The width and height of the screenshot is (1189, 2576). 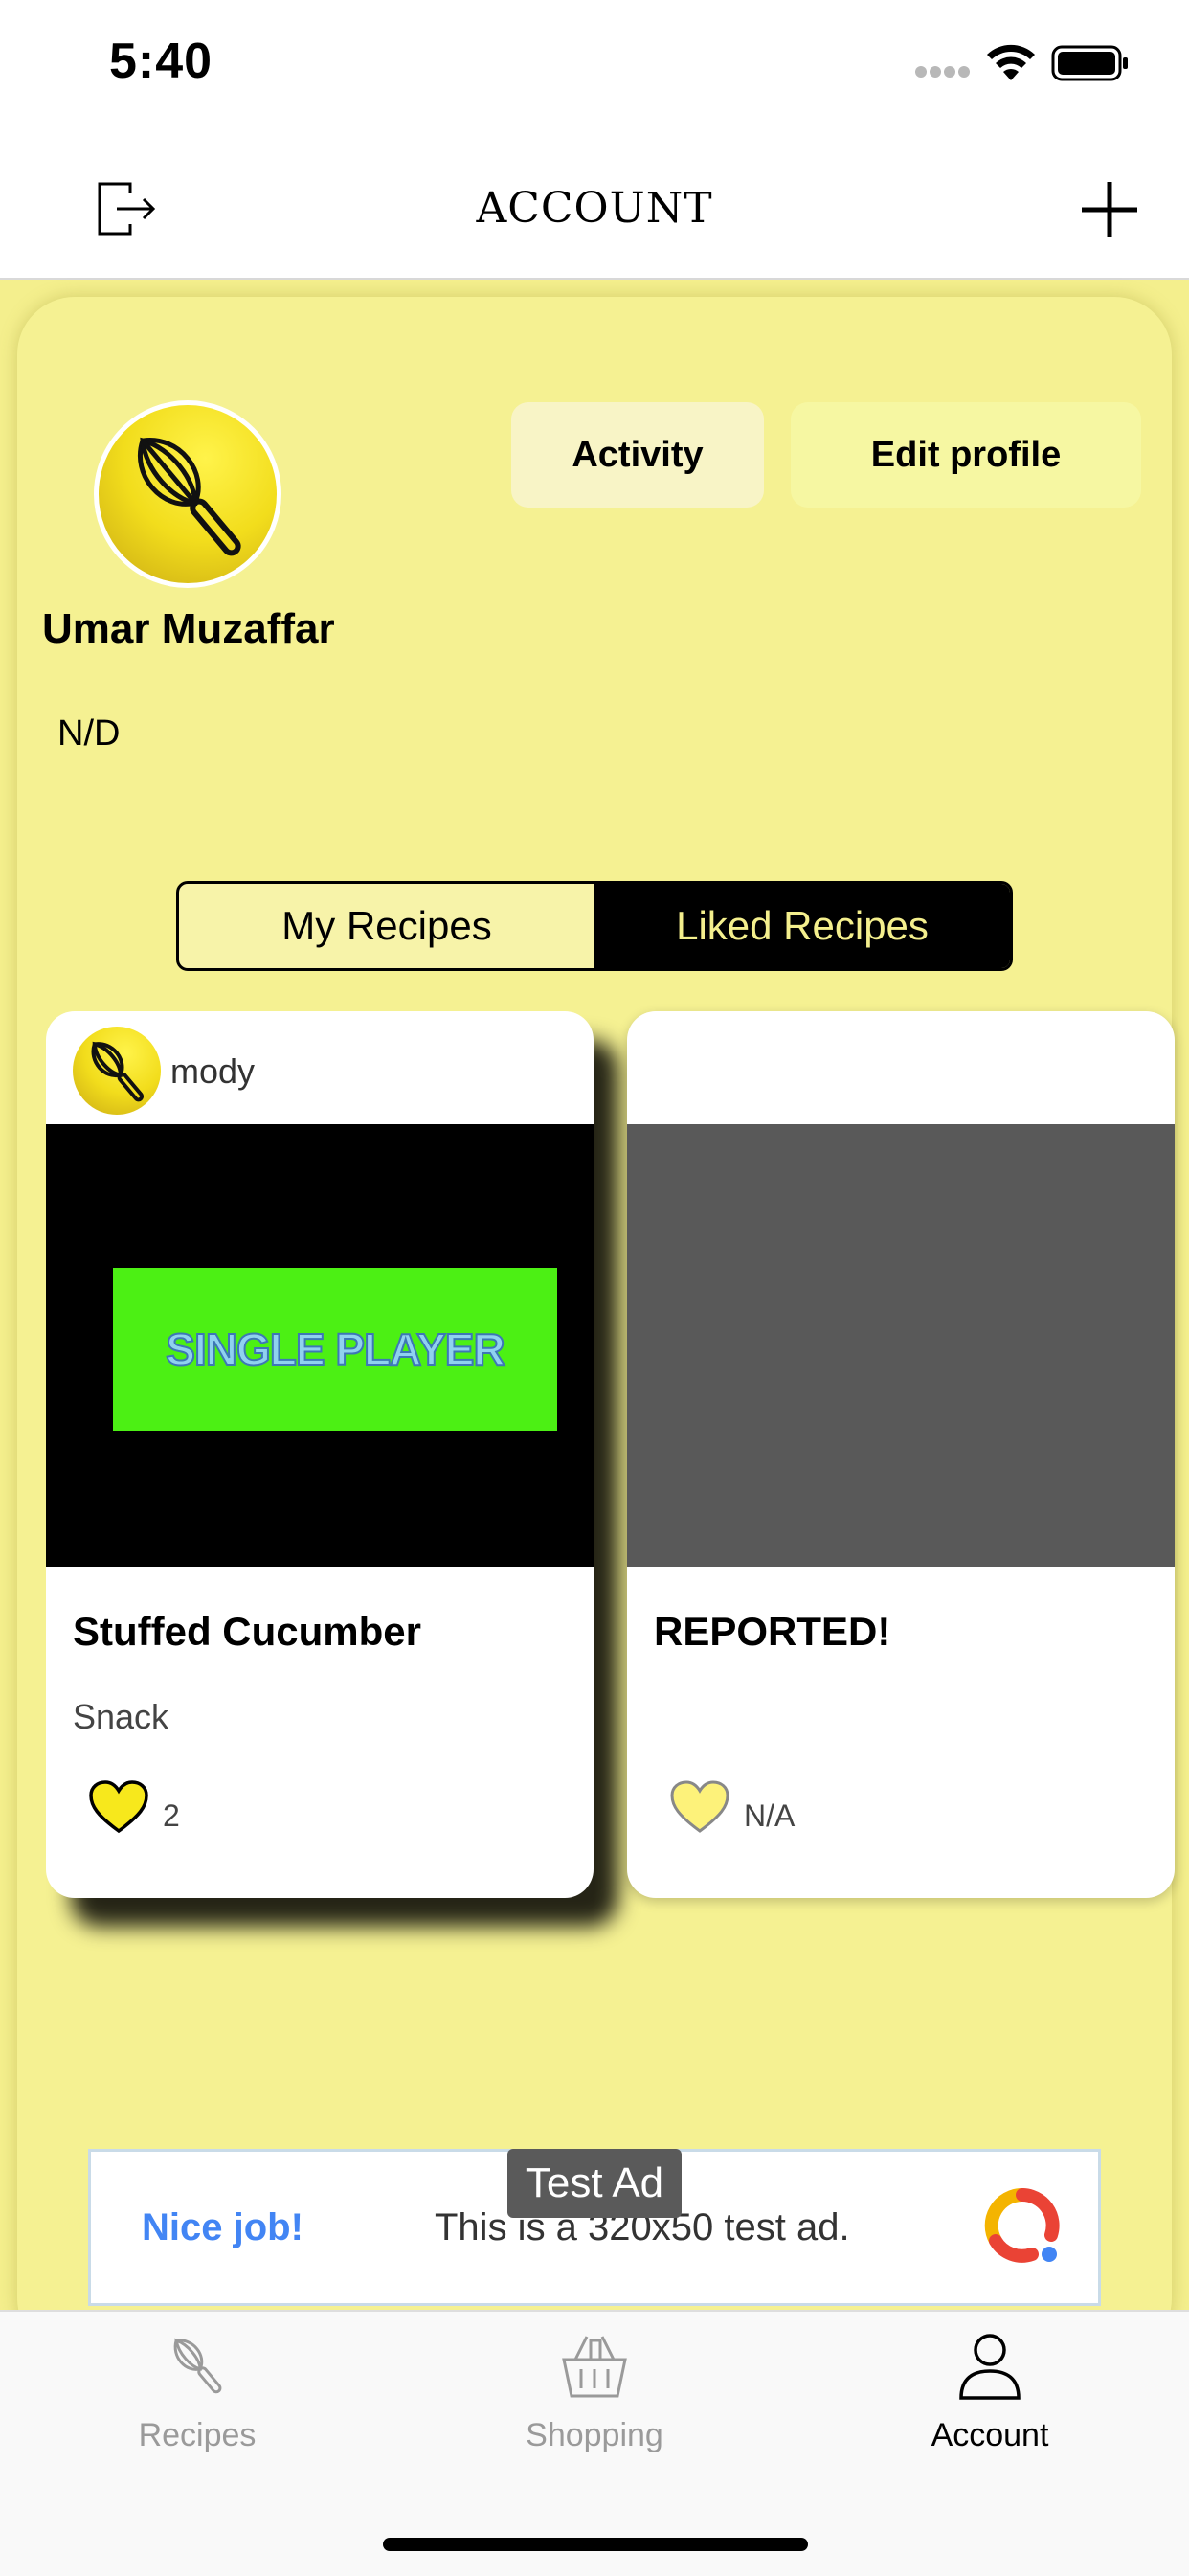 I want to click on thumbnail-banner: SINGLE PLAYER, so click(x=335, y=1349).